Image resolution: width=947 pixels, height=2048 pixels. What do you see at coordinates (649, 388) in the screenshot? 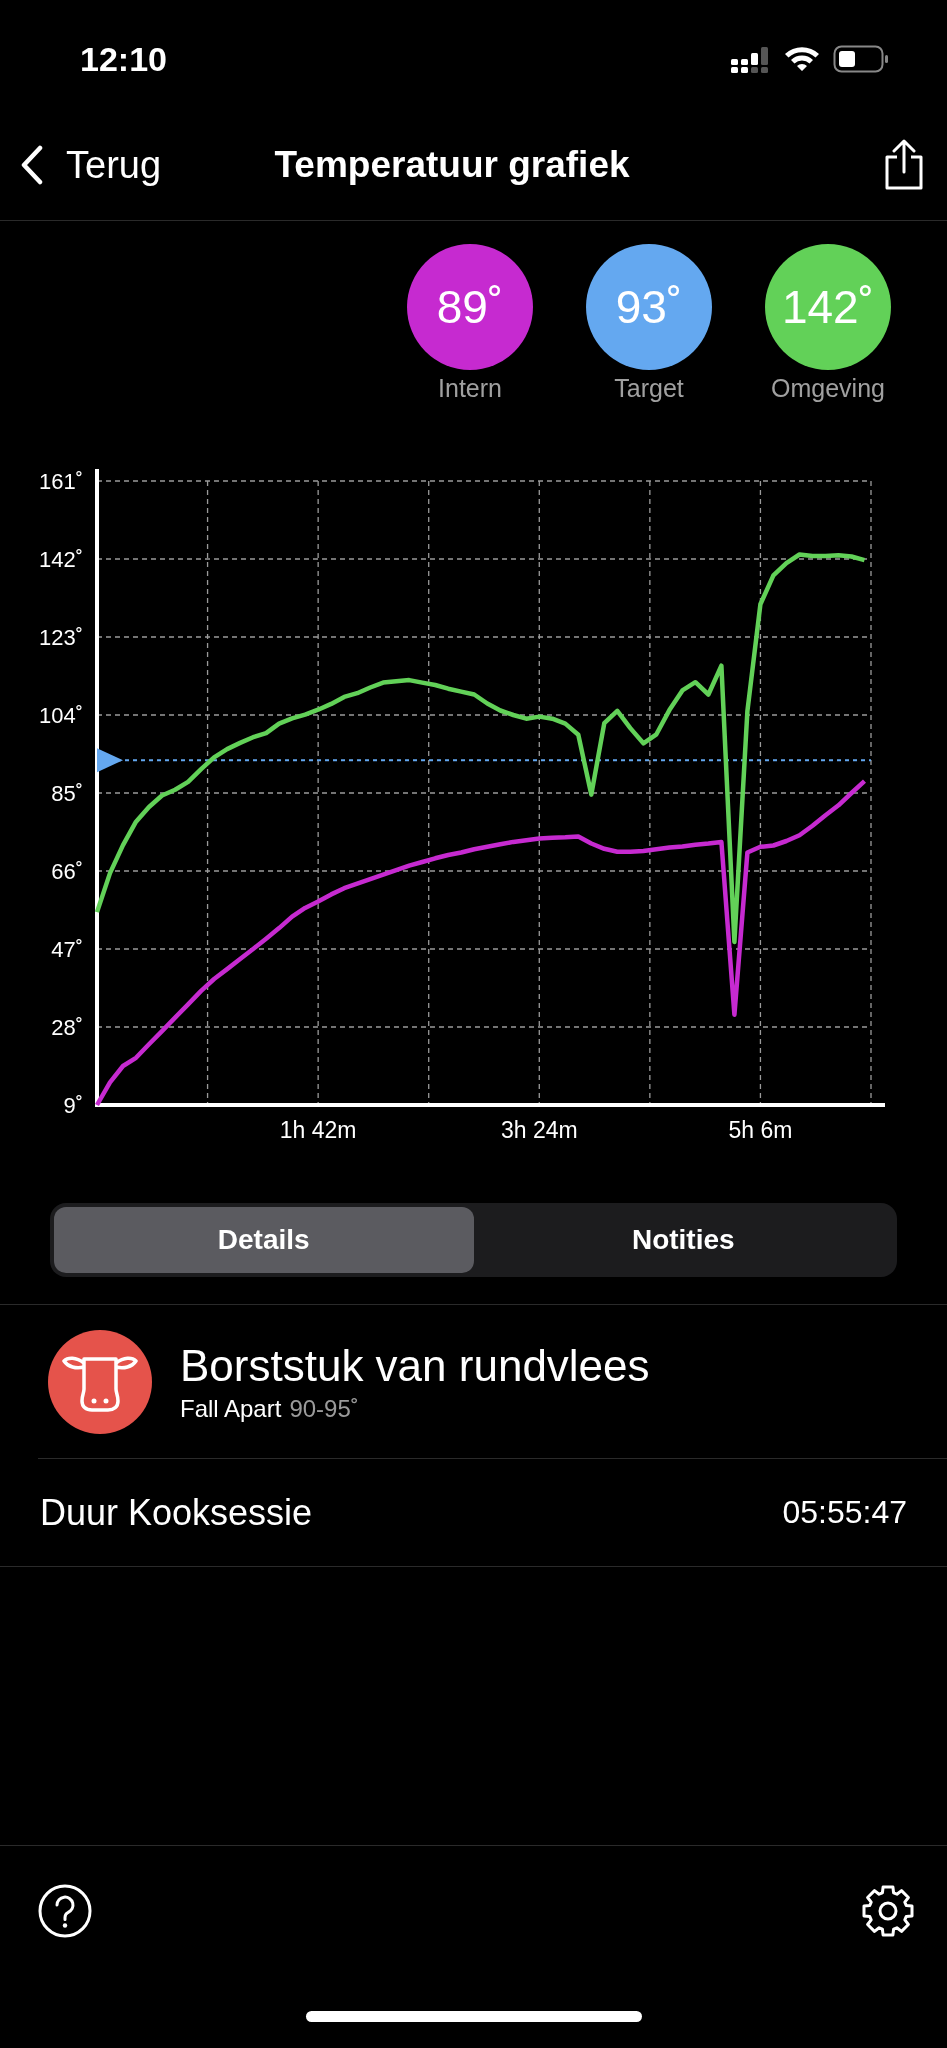
I see `temperature-label: Target` at bounding box center [649, 388].